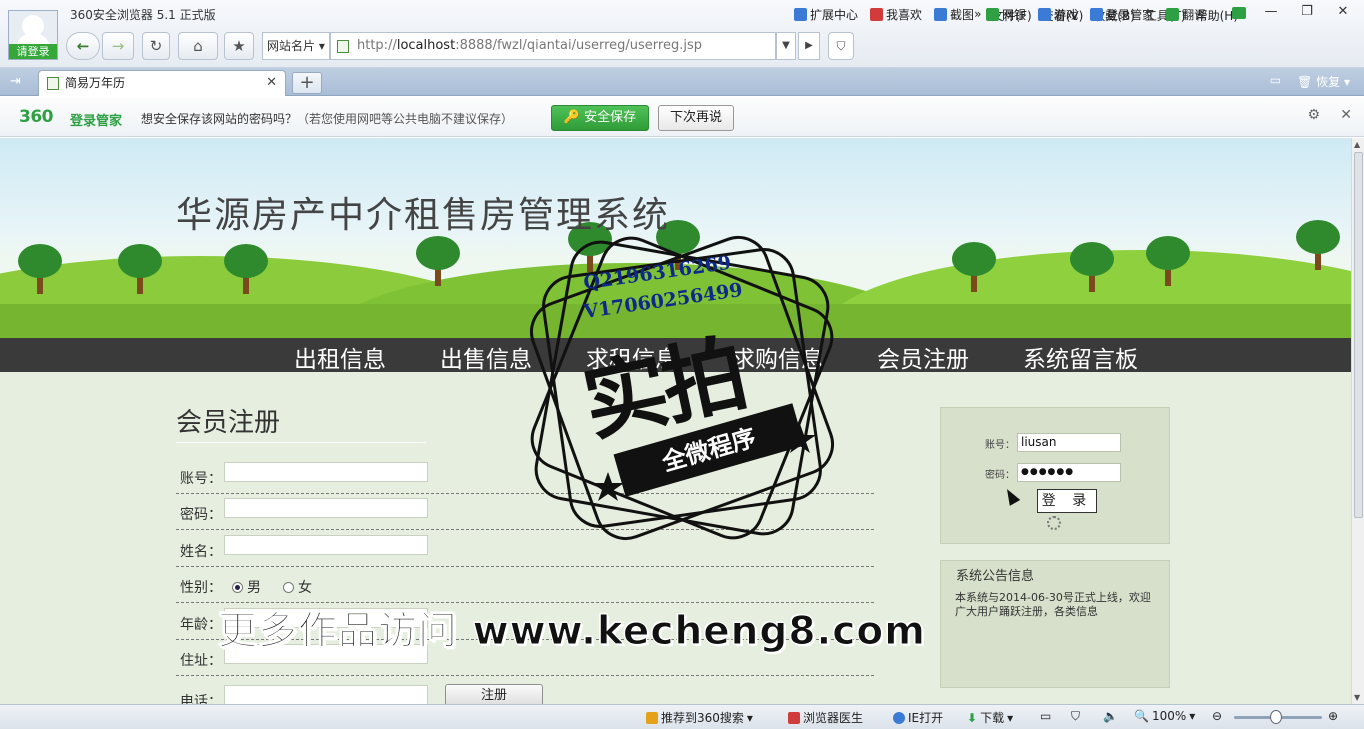 The height and width of the screenshot is (729, 1364). Describe the element at coordinates (326, 472) in the screenshot. I see `account-input` at that location.